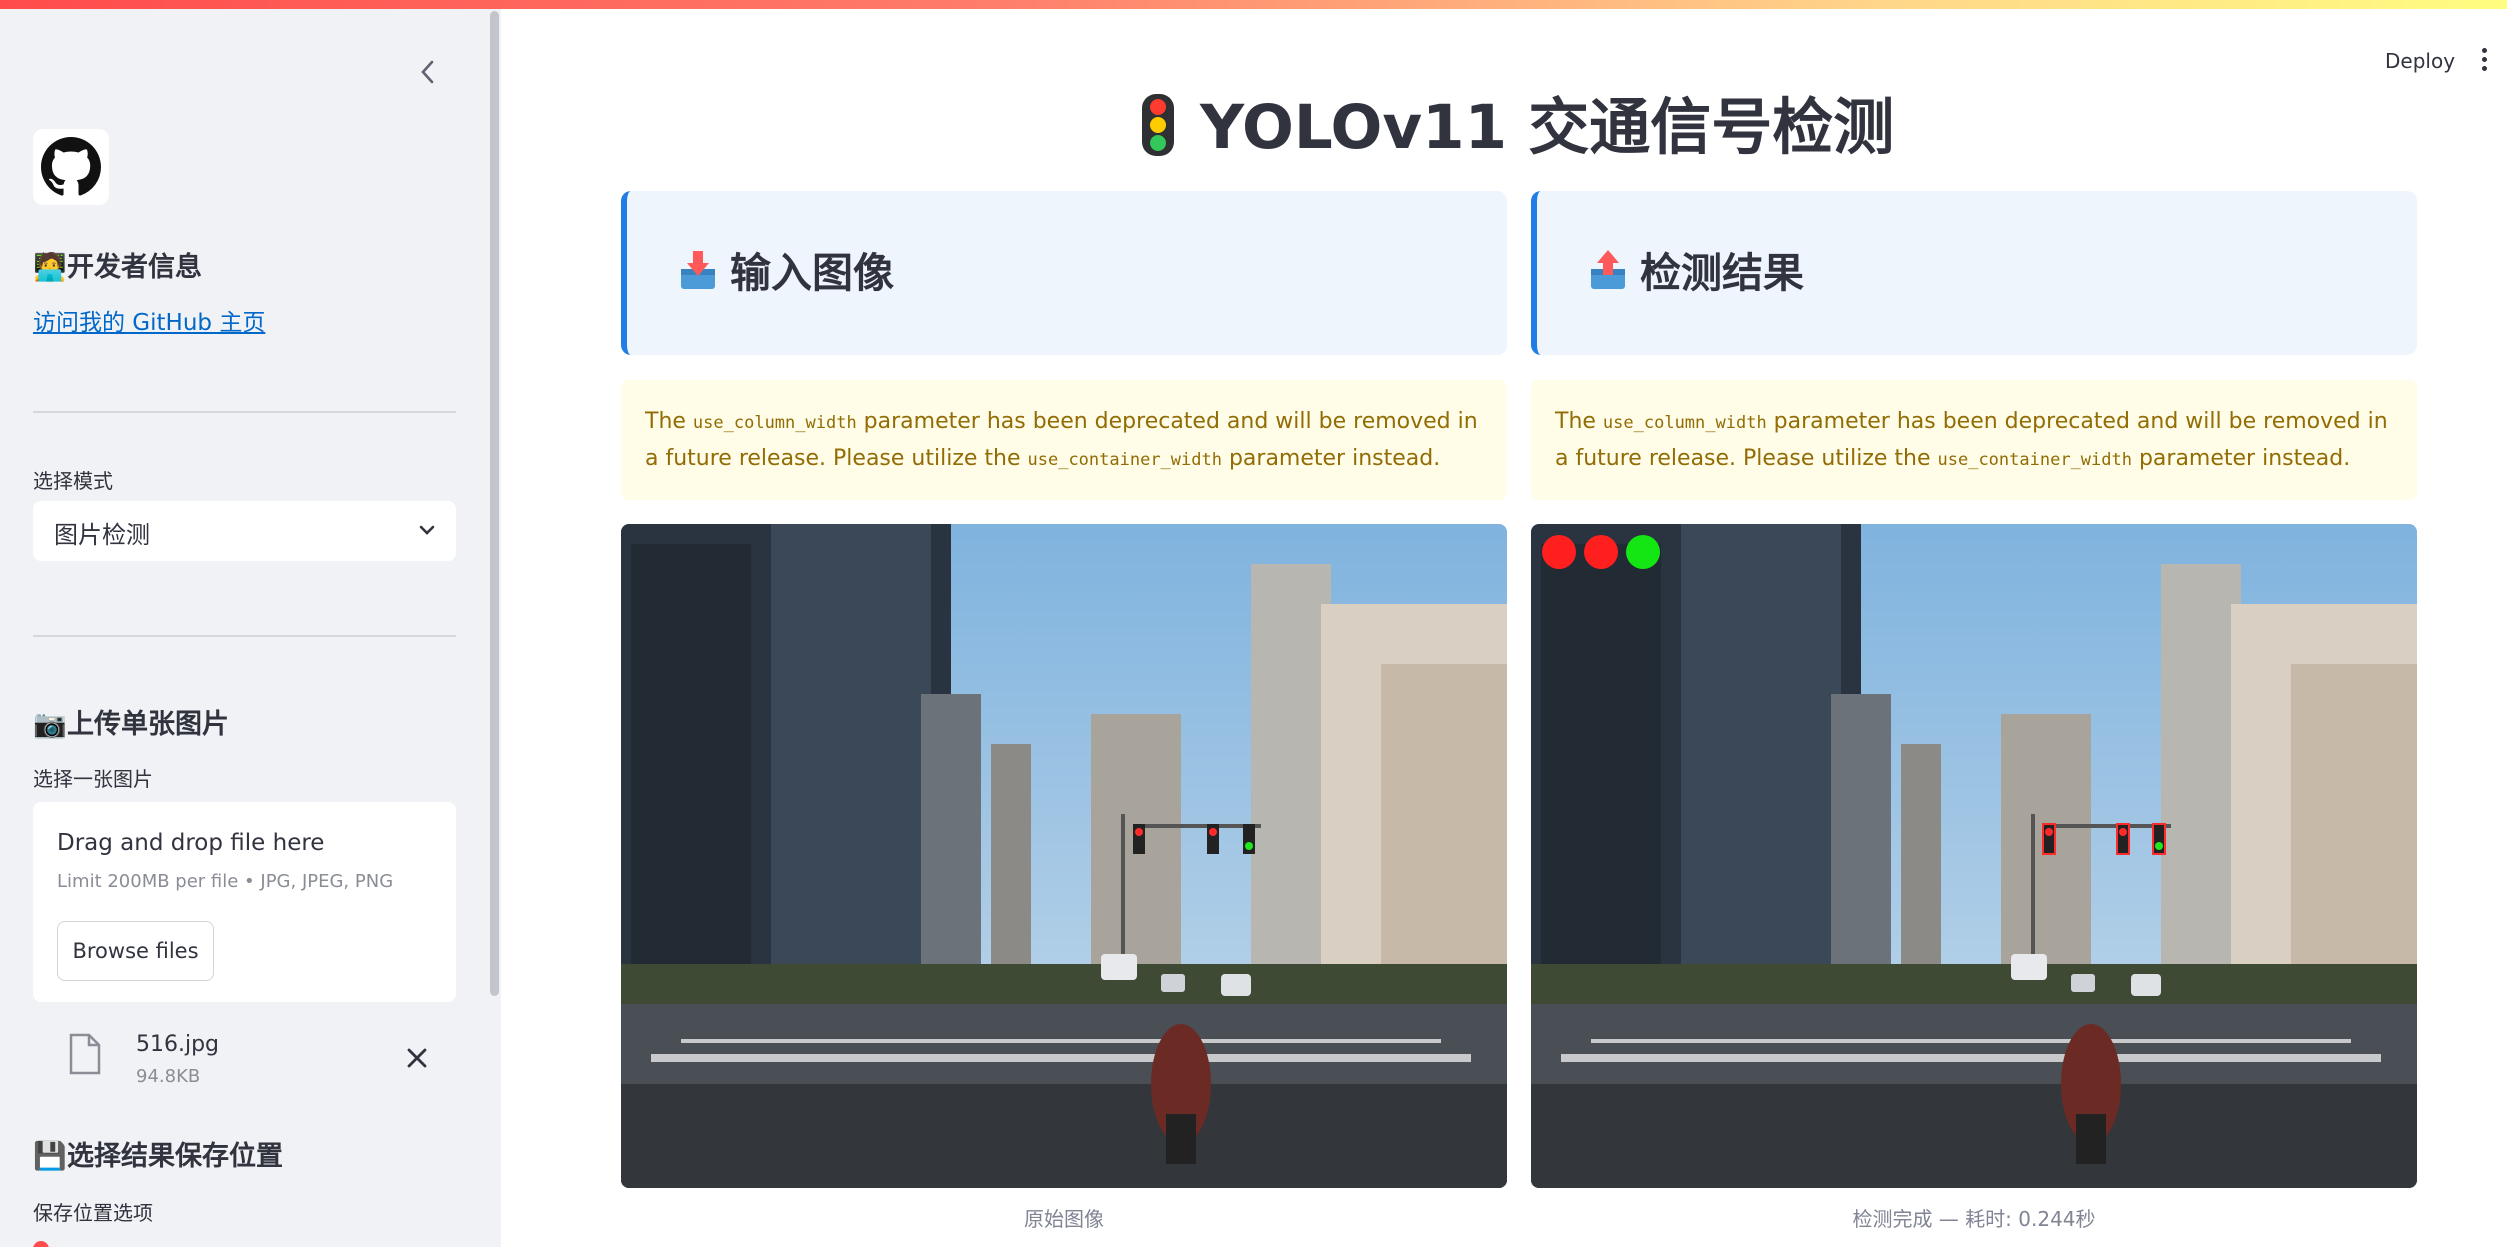 Image resolution: width=2507 pixels, height=1247 pixels. Describe the element at coordinates (698, 270) in the screenshot. I see `inbox-tray-icon` at that location.